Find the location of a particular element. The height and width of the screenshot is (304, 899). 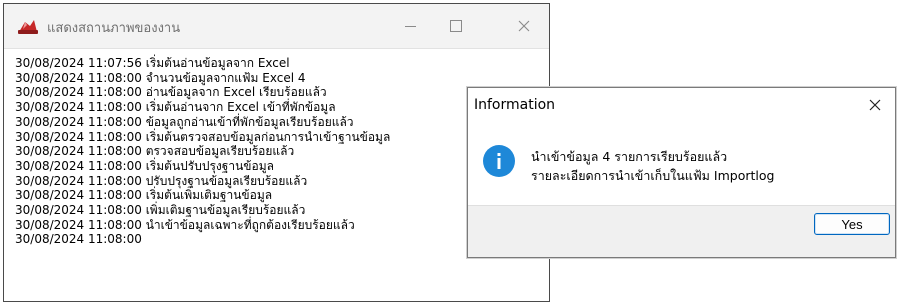

minimize-button is located at coordinates (410, 26).